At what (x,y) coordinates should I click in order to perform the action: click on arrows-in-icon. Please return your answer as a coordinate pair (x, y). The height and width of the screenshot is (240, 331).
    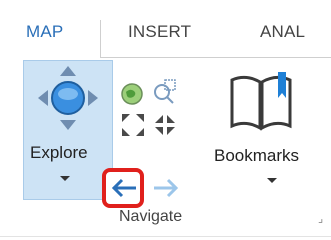
    Looking at the image, I should click on (133, 125).